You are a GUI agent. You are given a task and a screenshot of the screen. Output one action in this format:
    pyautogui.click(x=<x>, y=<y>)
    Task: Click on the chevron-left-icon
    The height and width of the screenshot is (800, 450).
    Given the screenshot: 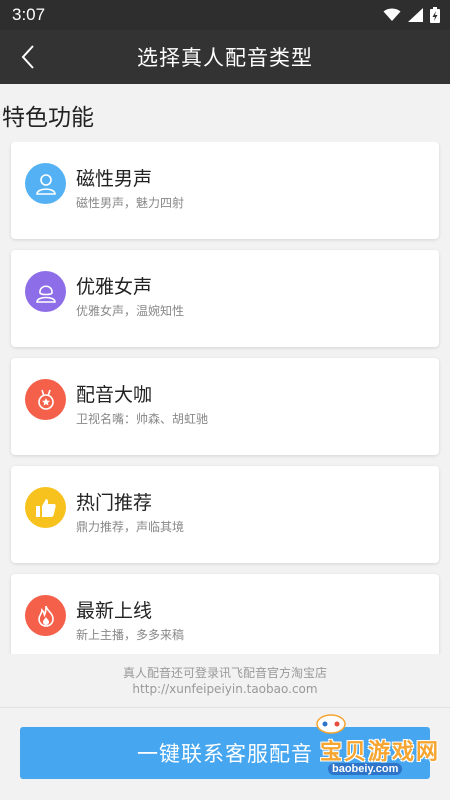 What is the action you would take?
    pyautogui.click(x=27, y=57)
    